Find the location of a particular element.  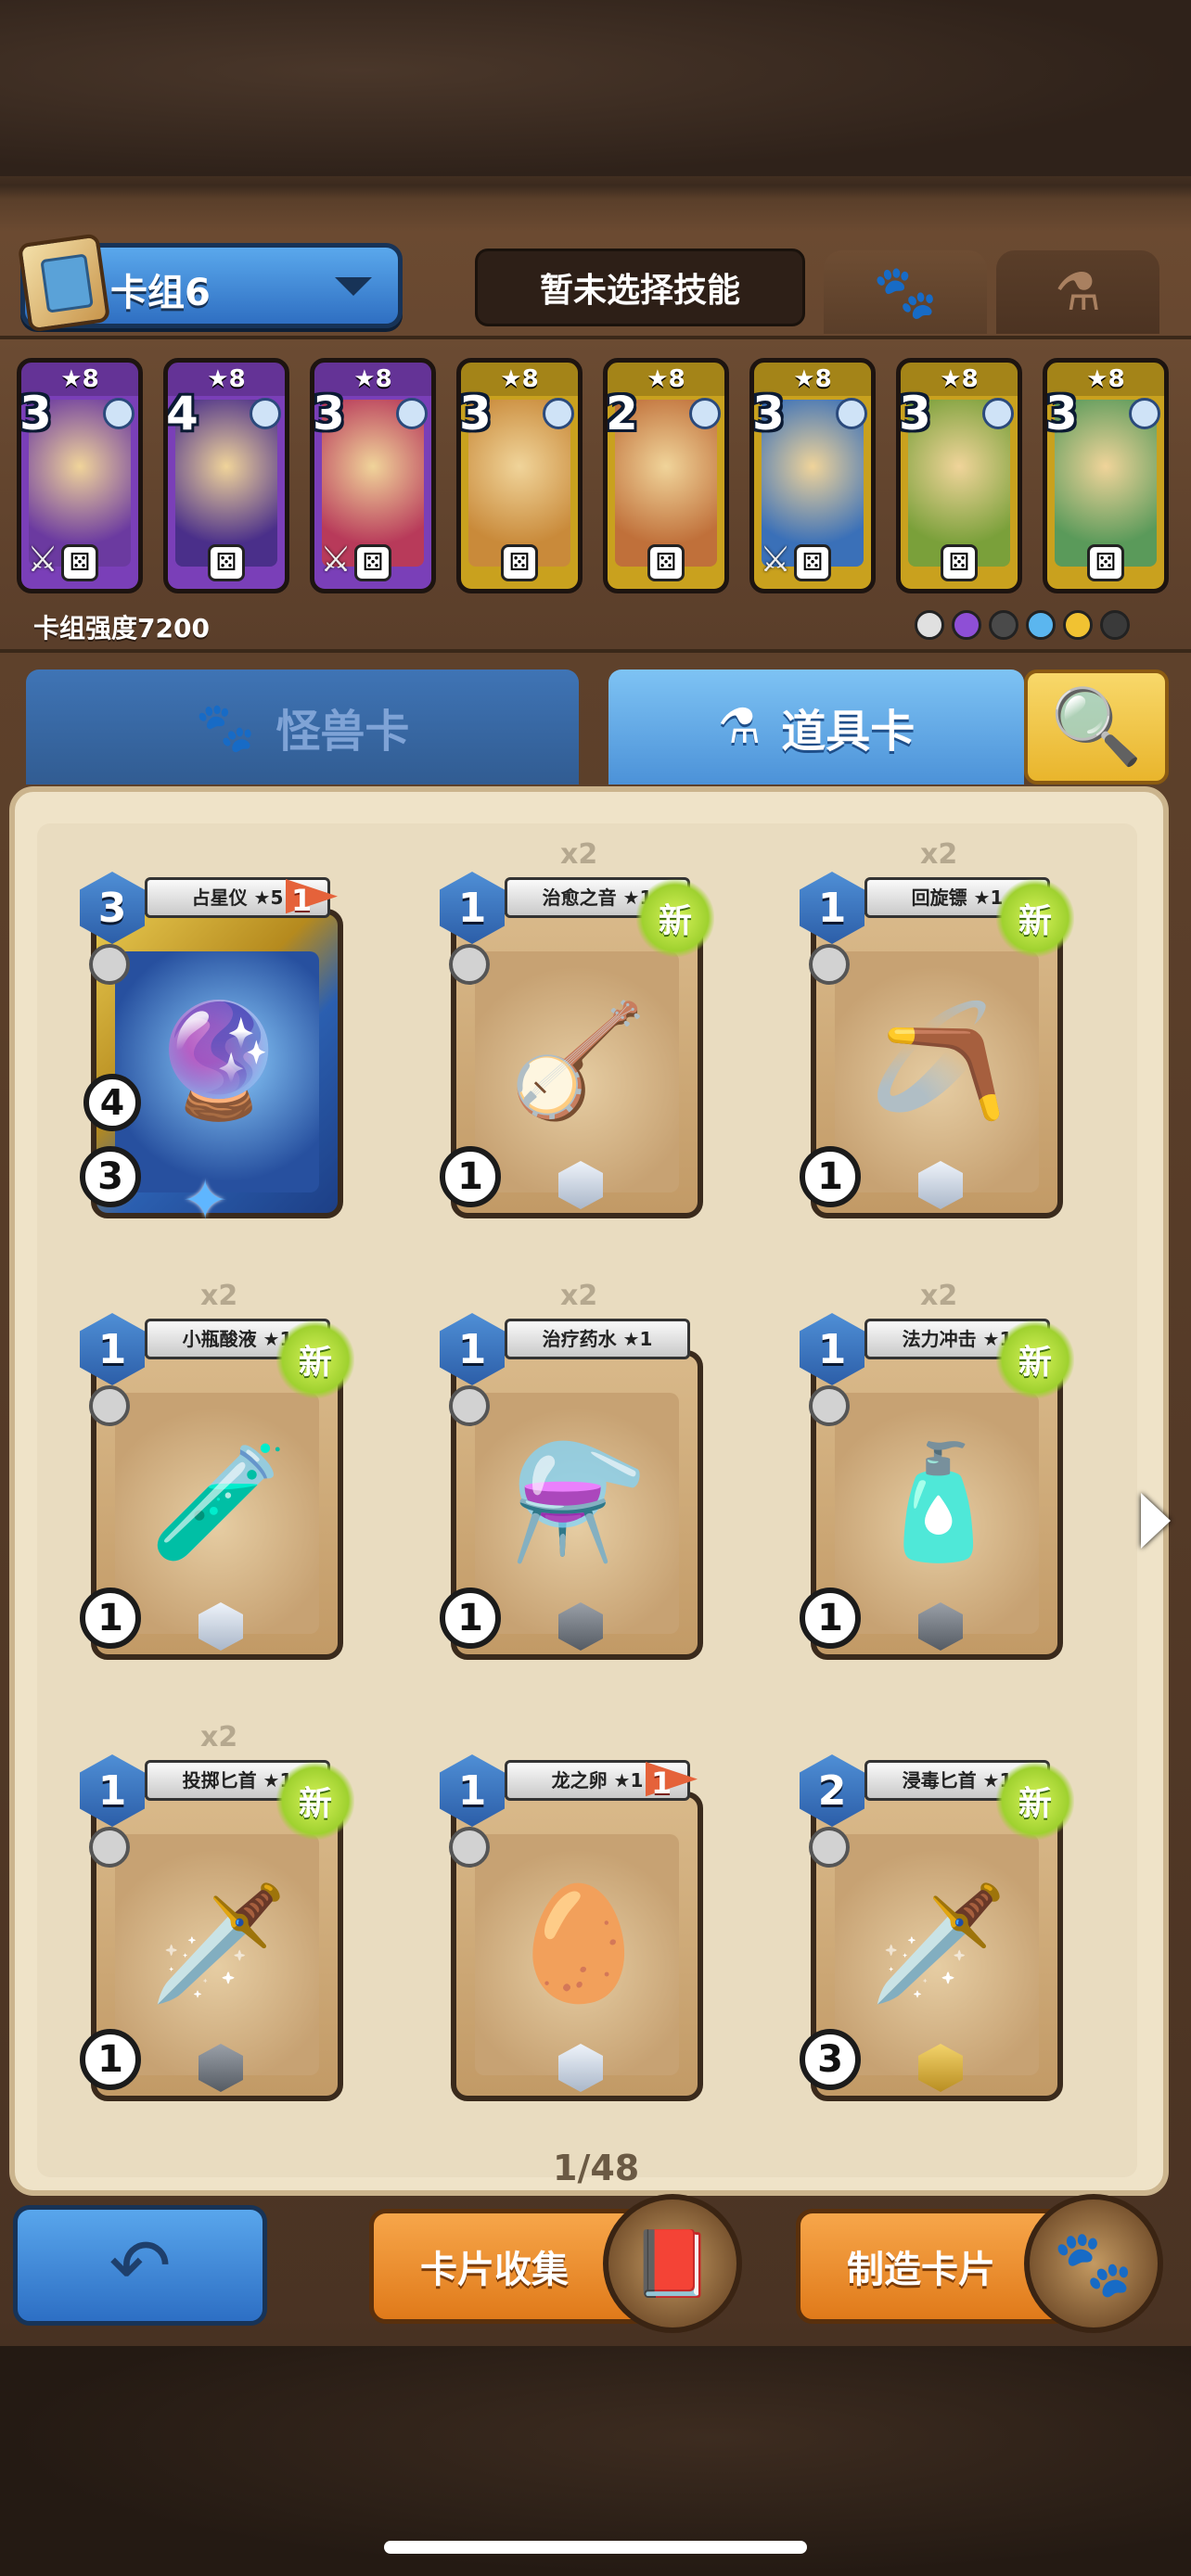

item-card: x2 治疗药水 ★1 1 ⚗️ 1 is located at coordinates (571, 1472).